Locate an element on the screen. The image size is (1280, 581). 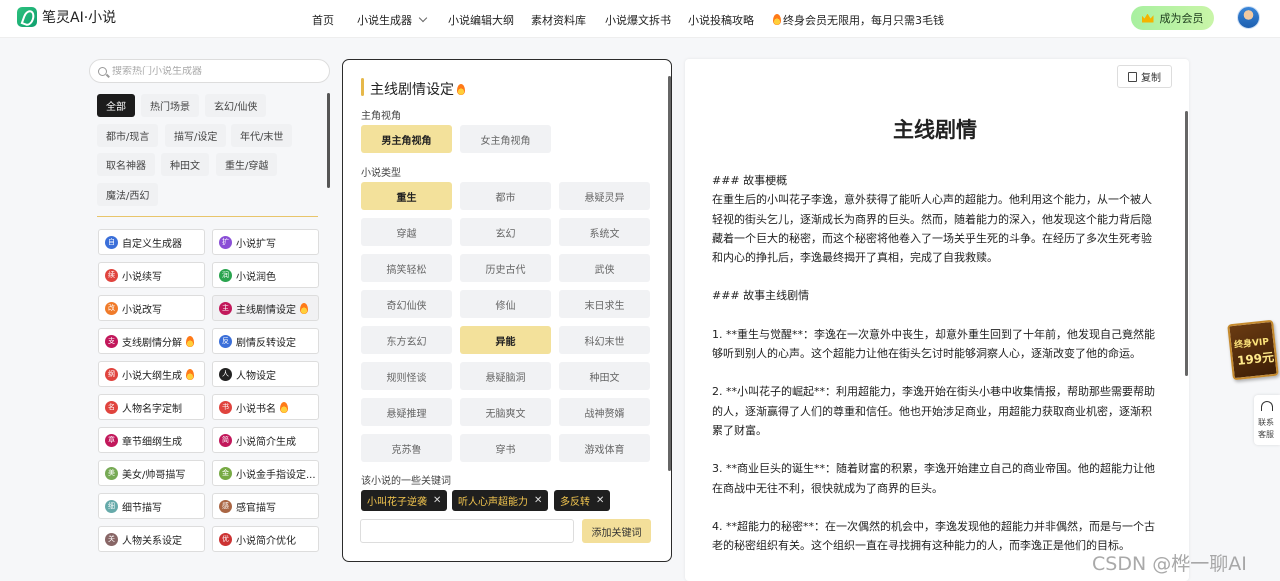
genre-option: 规则怪谈 is located at coordinates (406, 376).